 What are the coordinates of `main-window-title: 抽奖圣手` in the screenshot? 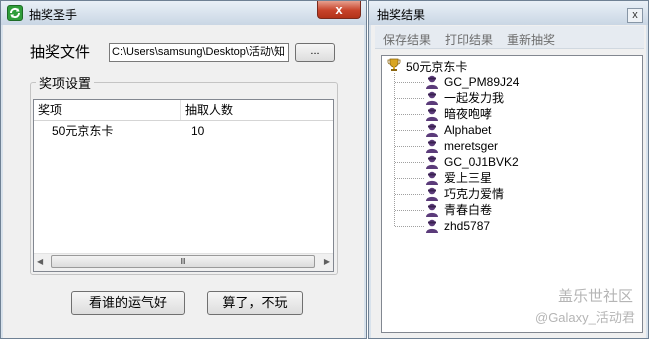 It's located at (53, 15).